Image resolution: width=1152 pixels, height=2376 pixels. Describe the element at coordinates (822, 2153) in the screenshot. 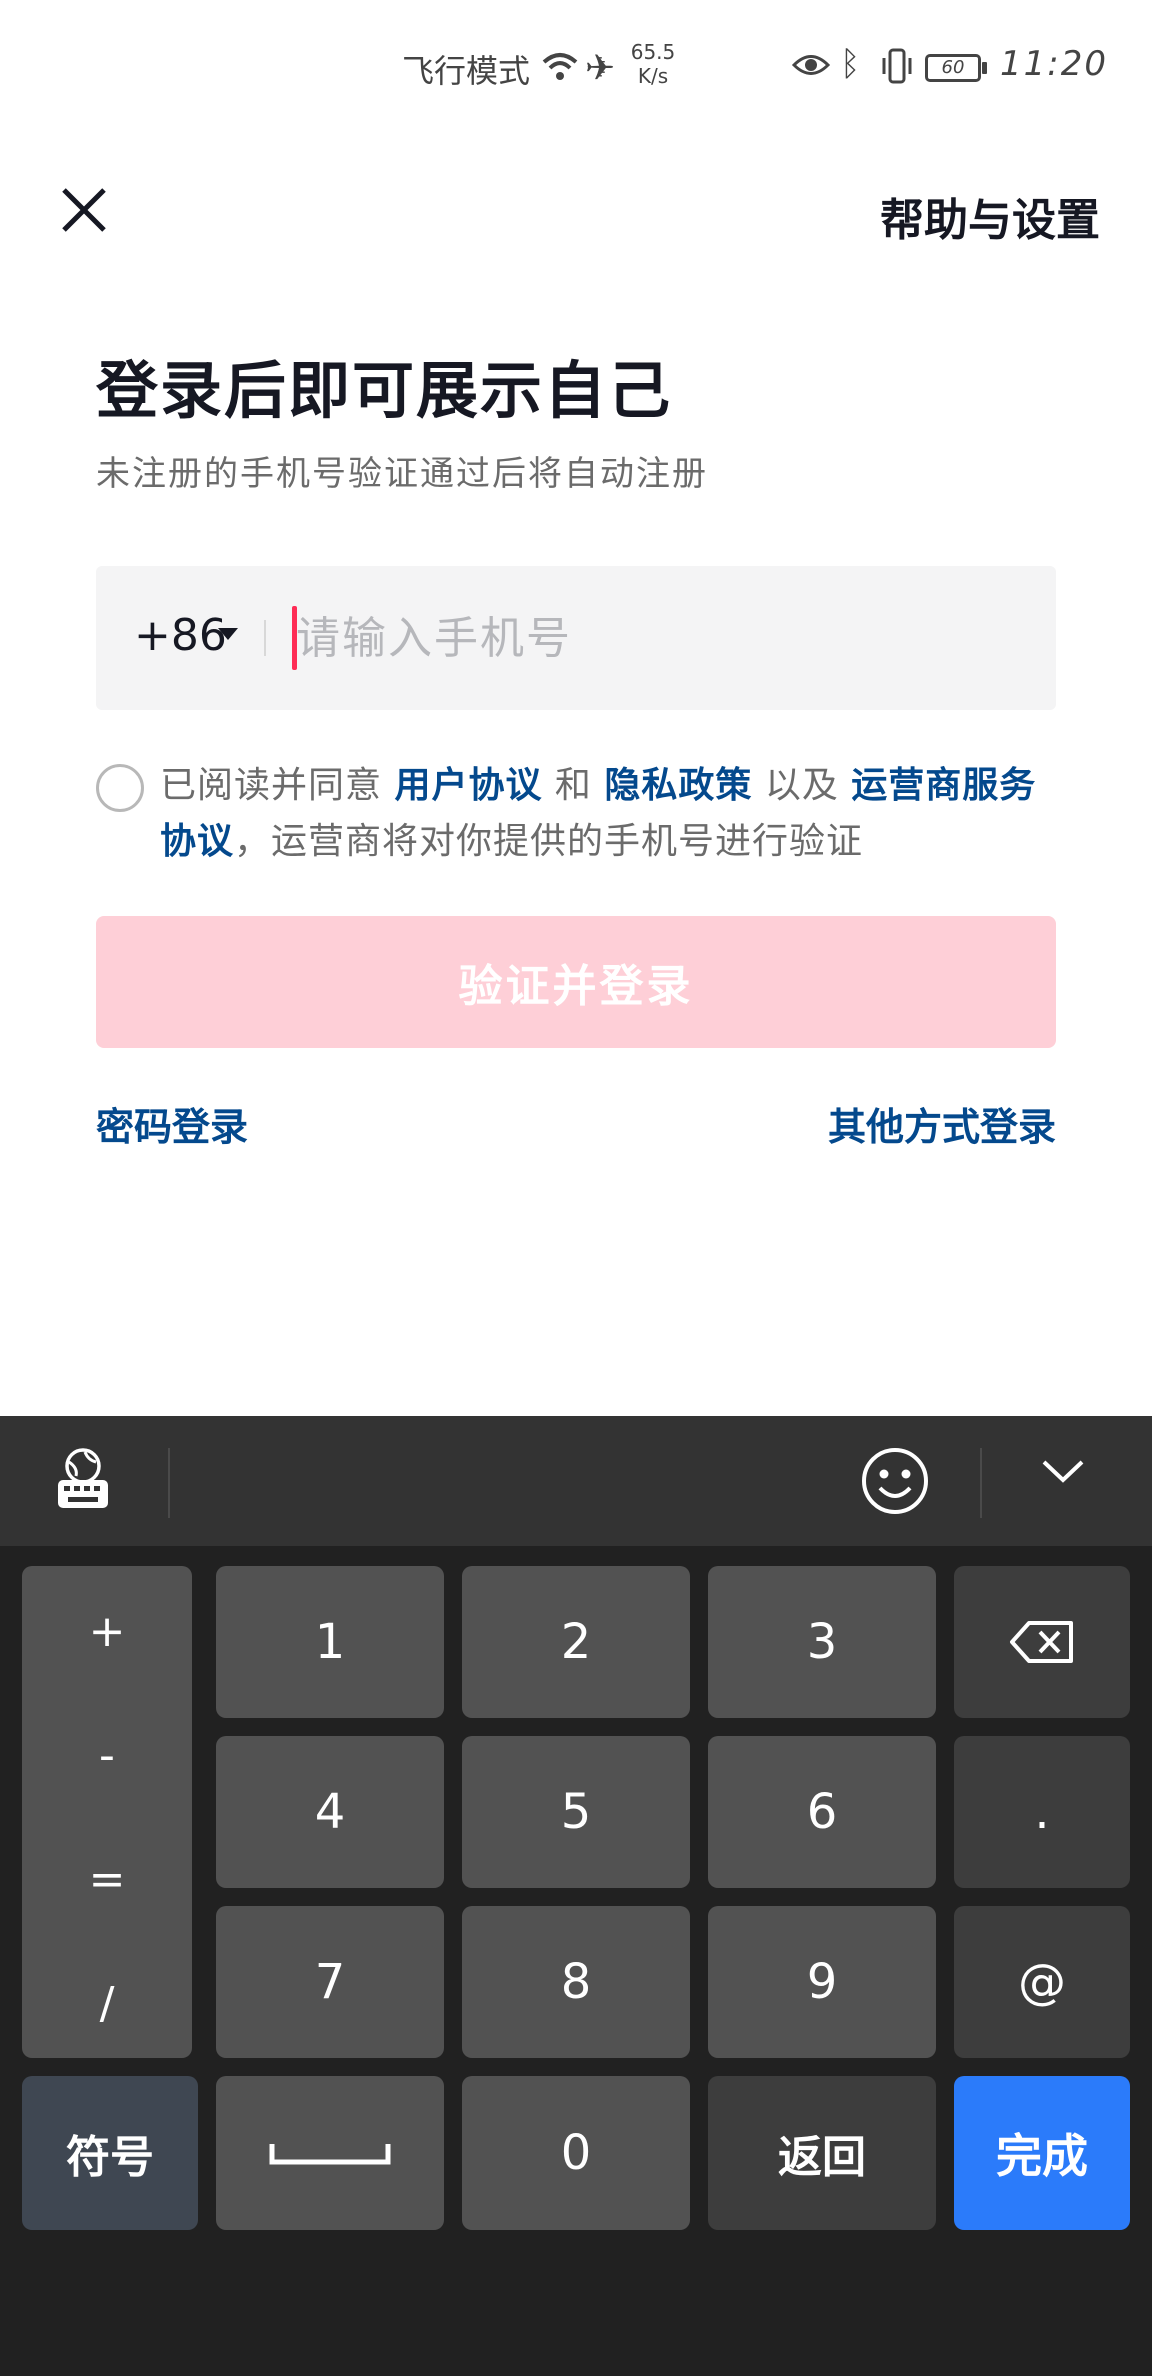

I see `return-key: 返回` at that location.